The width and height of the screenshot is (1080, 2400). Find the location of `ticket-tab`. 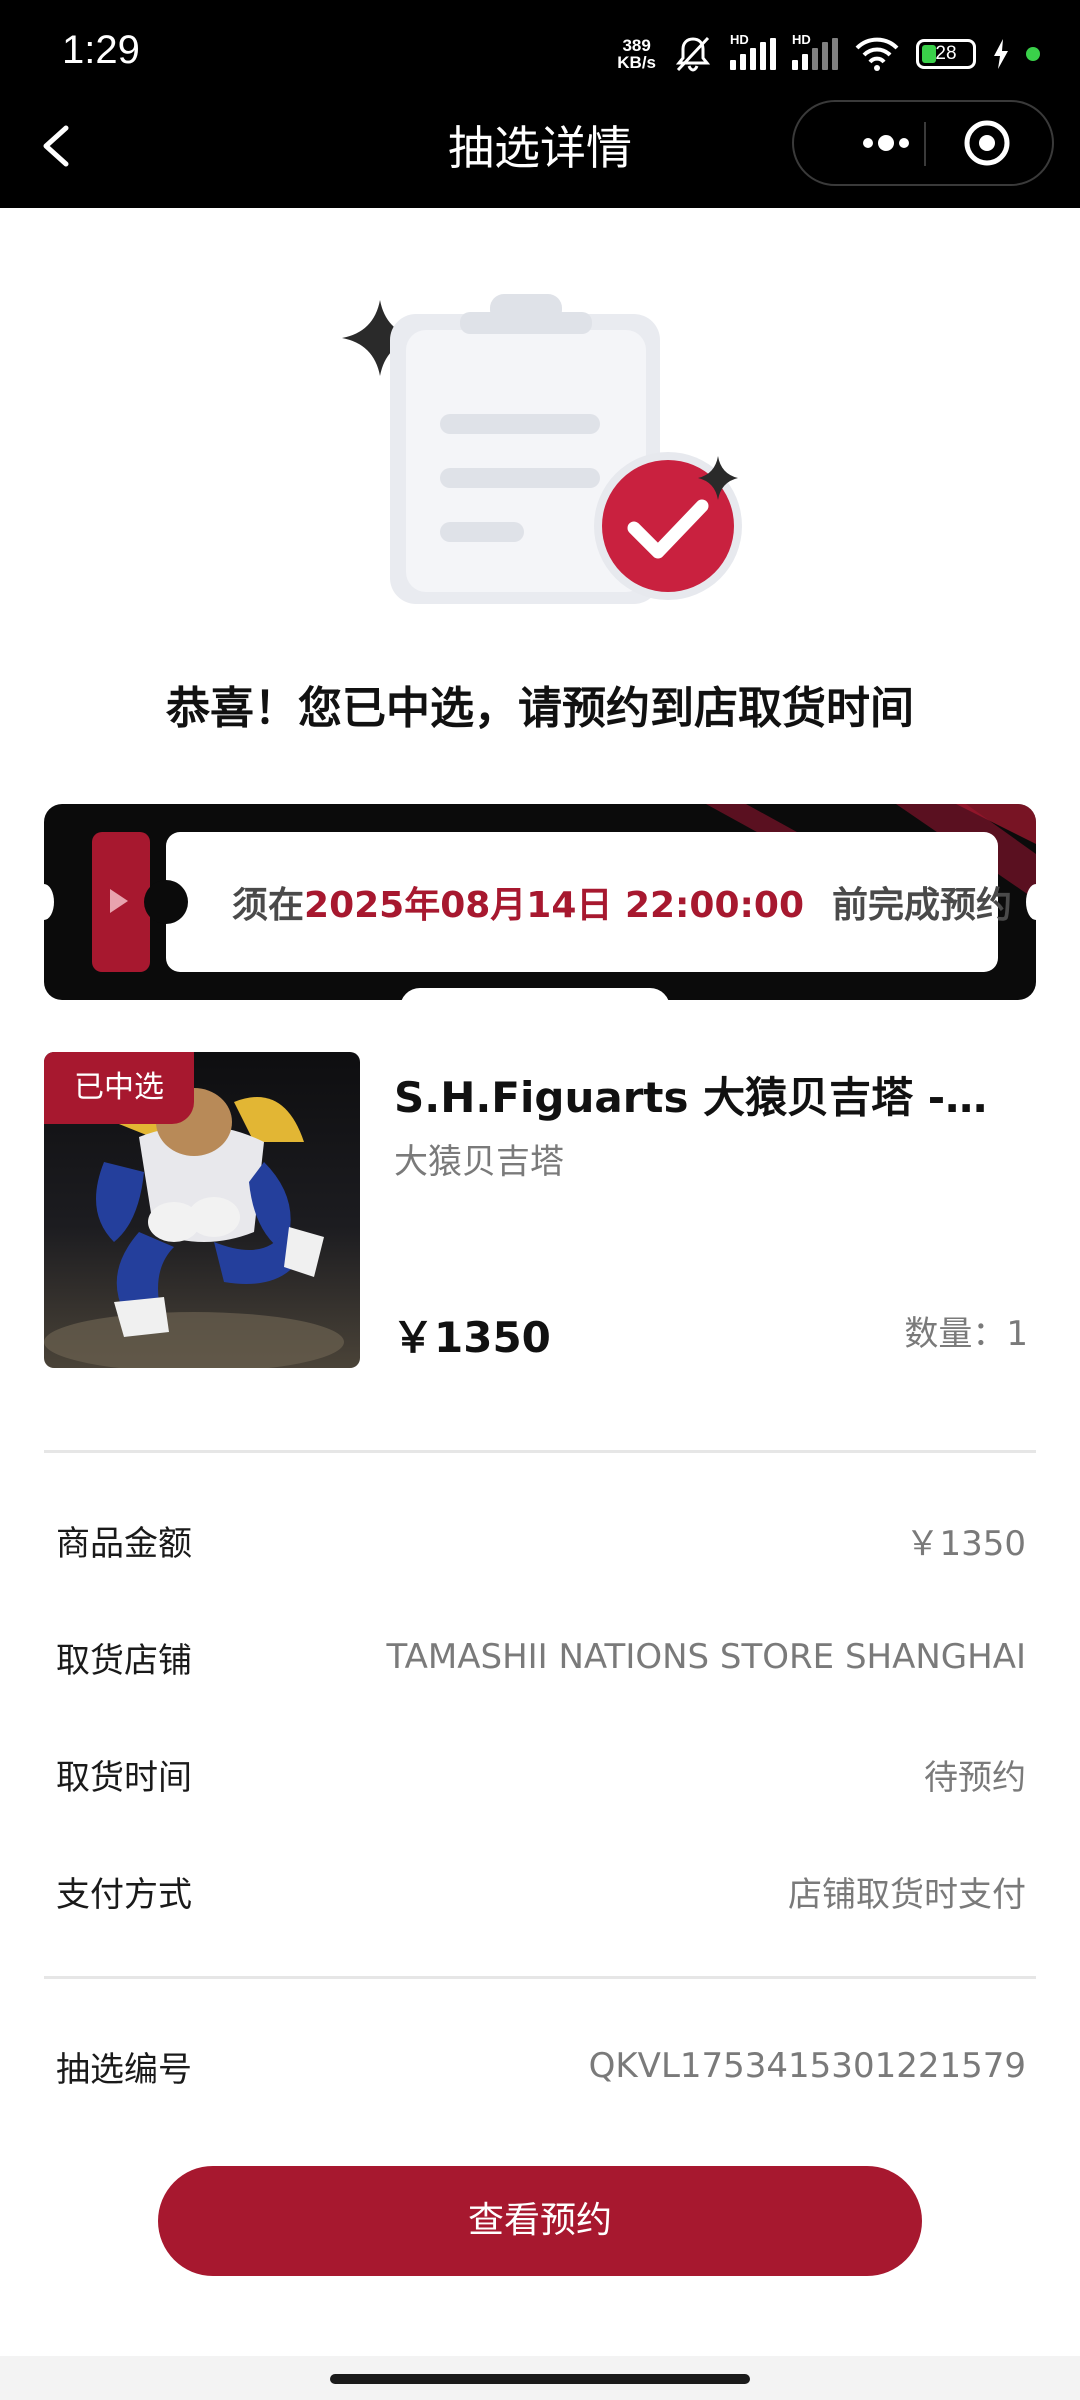

ticket-tab is located at coordinates (121, 902).